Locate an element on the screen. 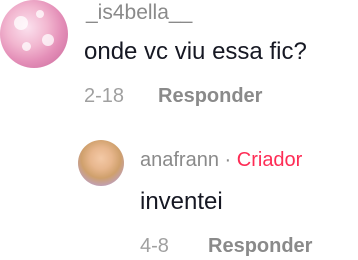 The width and height of the screenshot is (358, 260). reply-reply-button: Responder is located at coordinates (260, 246).